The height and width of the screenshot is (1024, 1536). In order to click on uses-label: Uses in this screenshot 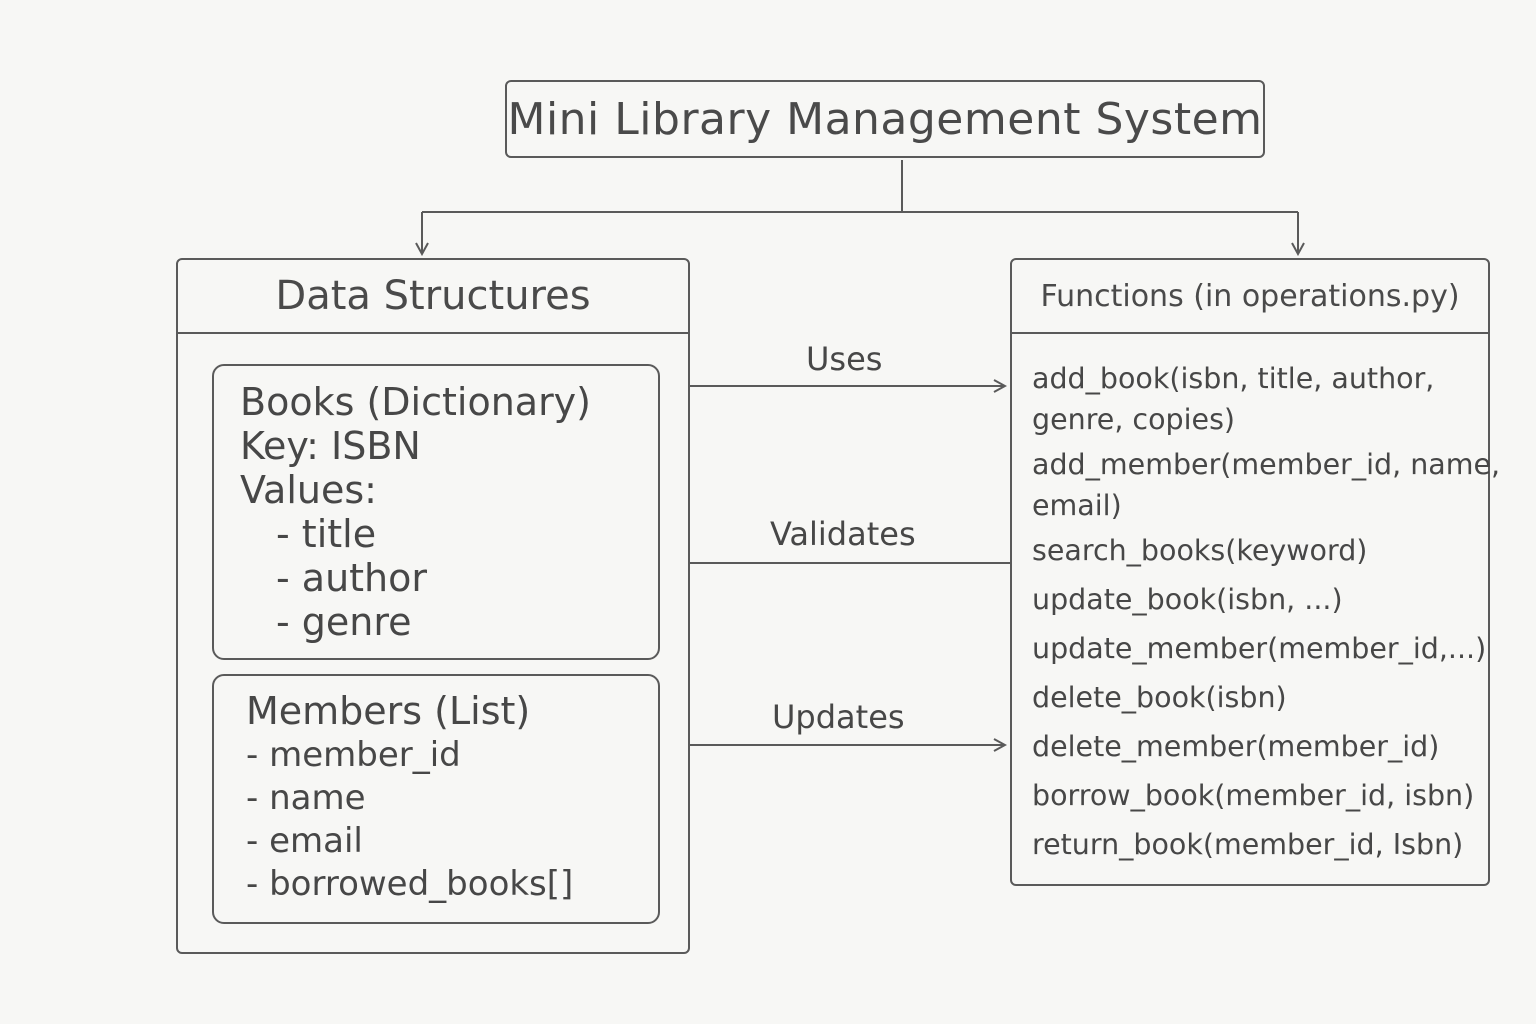, I will do `click(844, 359)`.